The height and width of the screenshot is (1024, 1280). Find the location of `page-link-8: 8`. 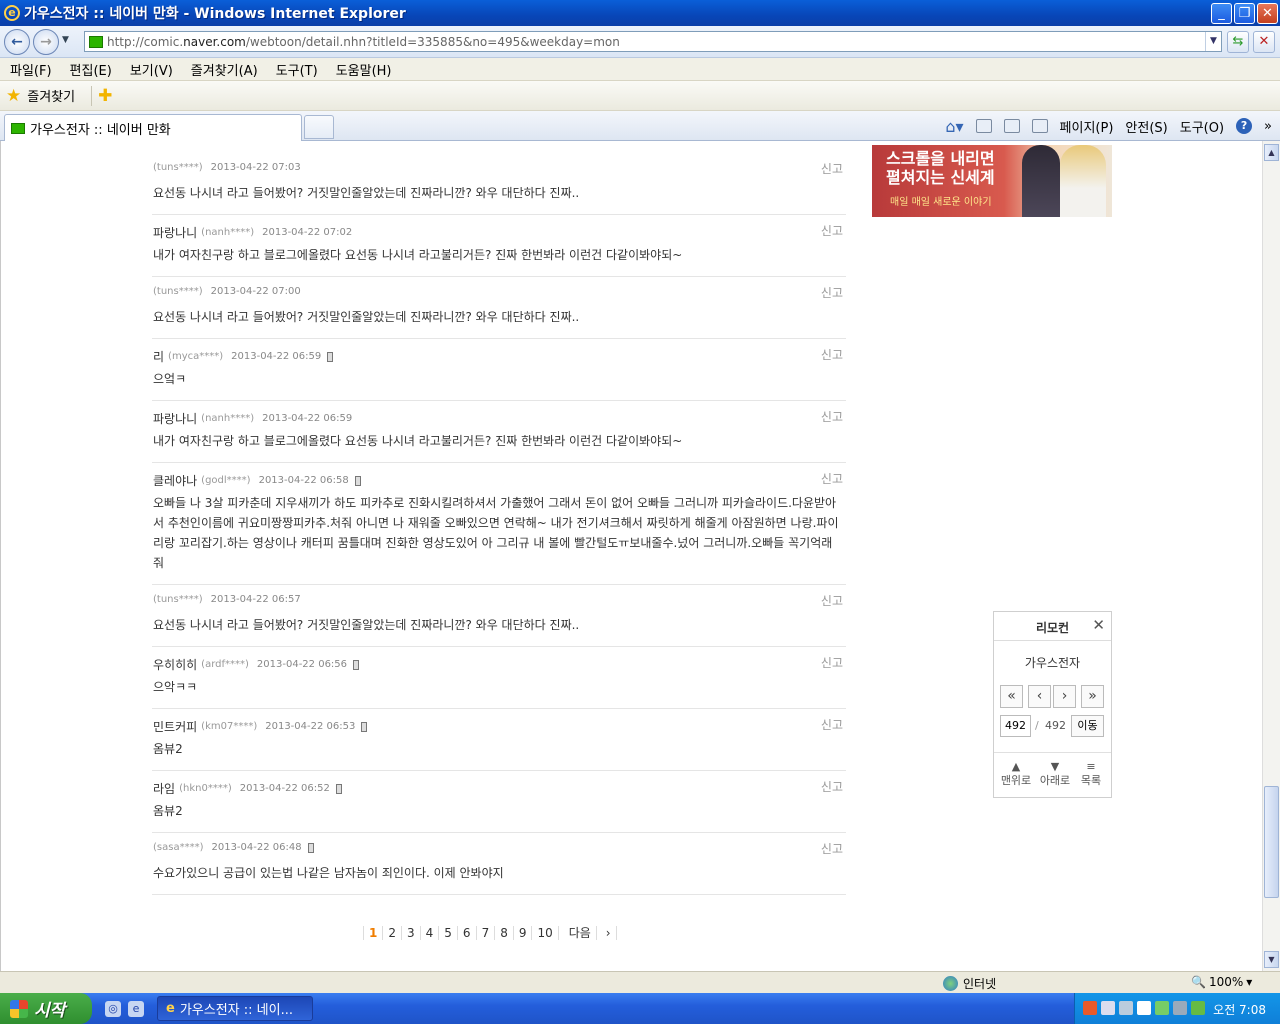

page-link-8: 8 is located at coordinates (504, 933).